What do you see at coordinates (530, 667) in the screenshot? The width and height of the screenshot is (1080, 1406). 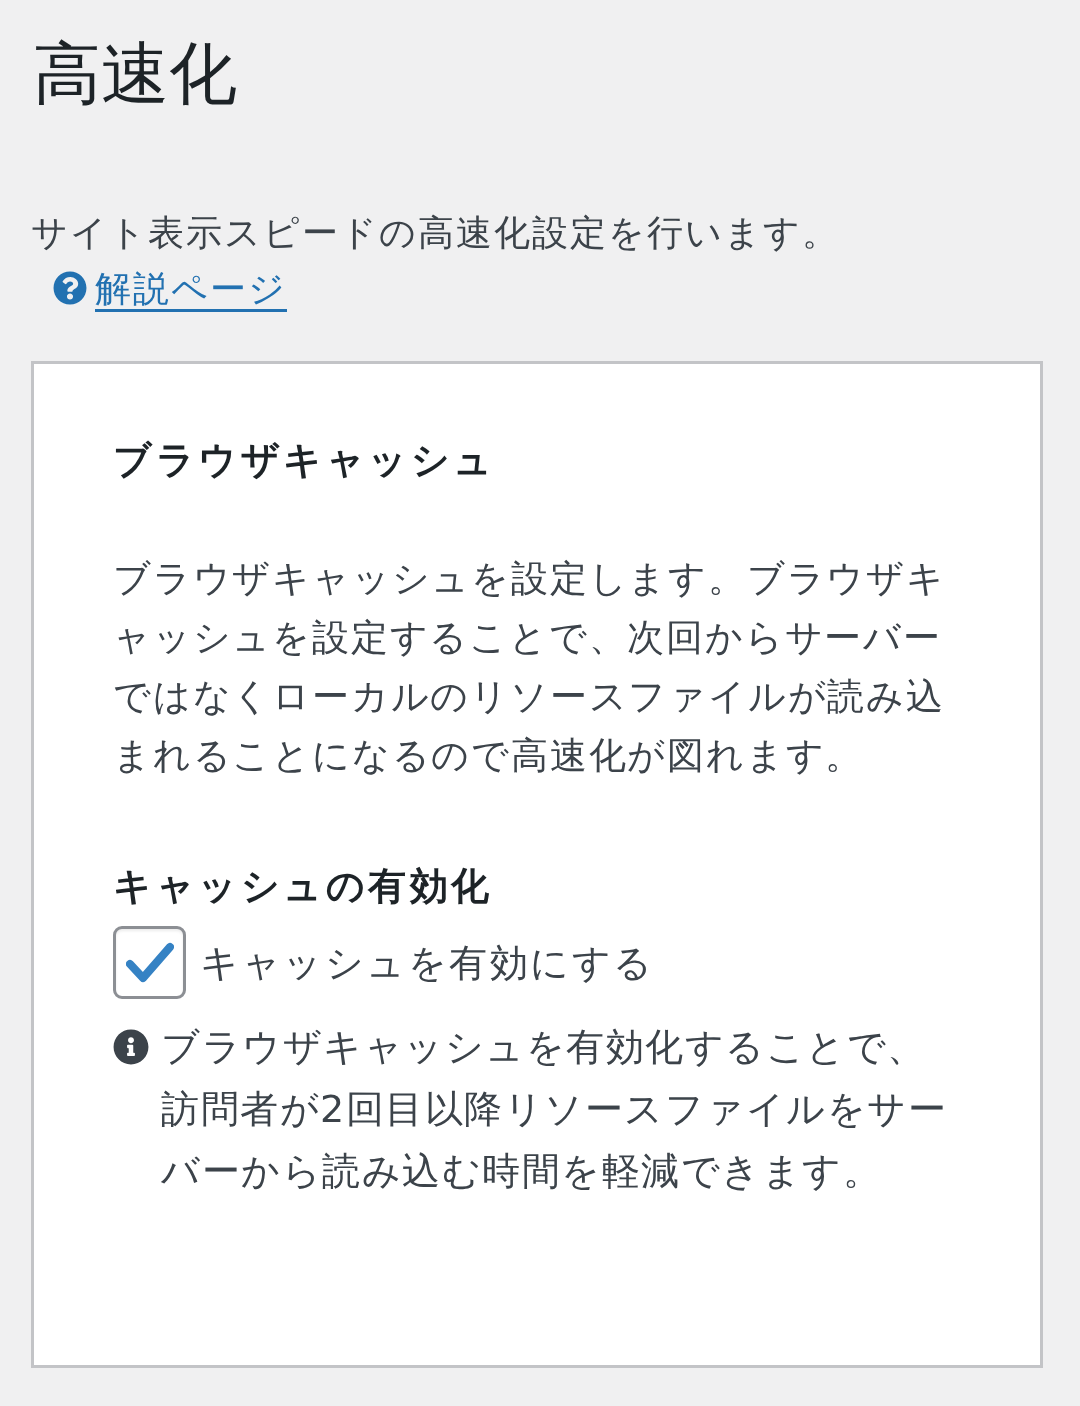 I see `section-description: ブラウザキャッシュを設定します。ブラウザキャッシュを設定することで、次回からサーバーではなくローカルのリソースファイルが読み込まれることになるので高速化が図れます。` at bounding box center [530, 667].